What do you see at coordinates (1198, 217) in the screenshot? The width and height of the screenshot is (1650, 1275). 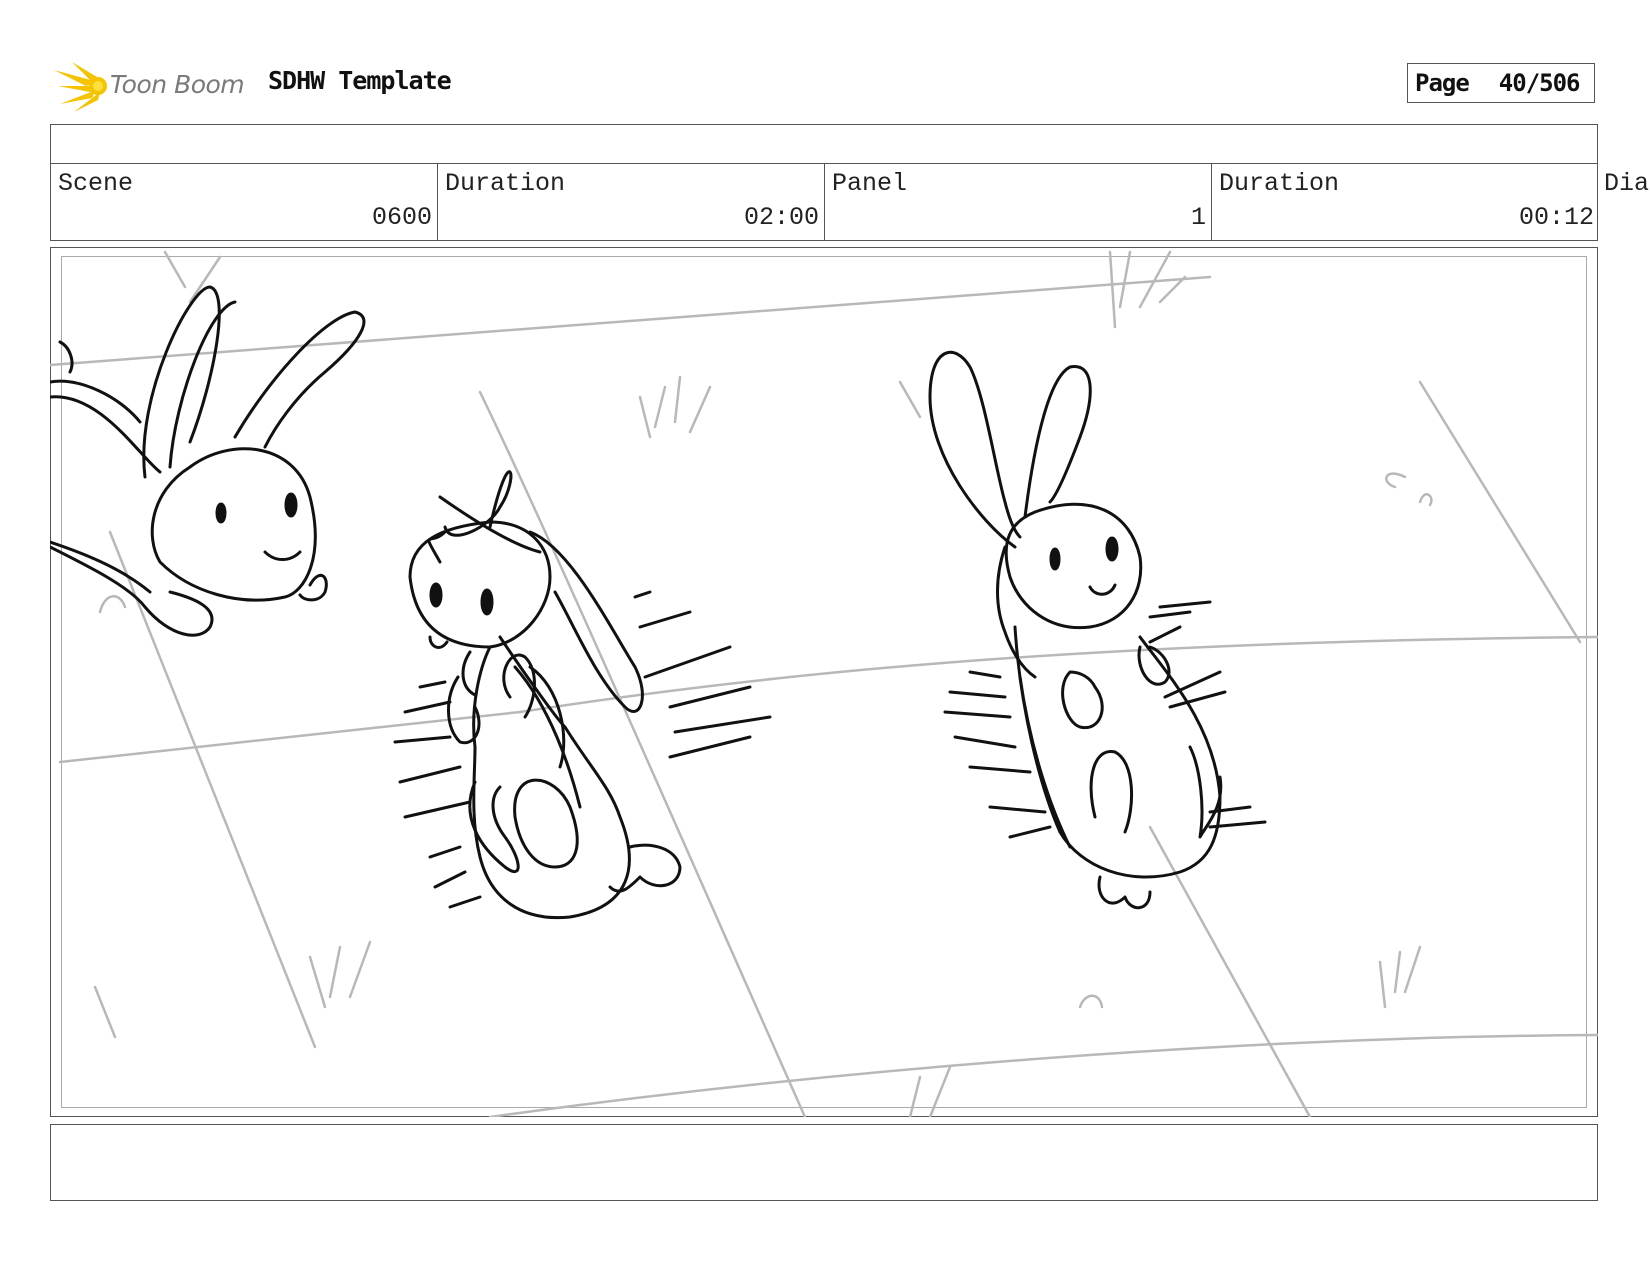 I see `panel-value: 1` at bounding box center [1198, 217].